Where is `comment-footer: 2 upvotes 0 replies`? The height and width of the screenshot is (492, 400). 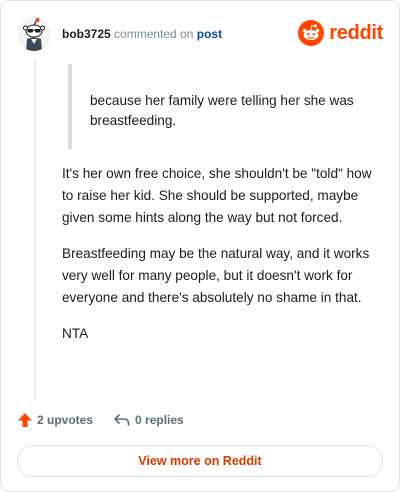
comment-footer: 2 upvotes 0 replies is located at coordinates (100, 420).